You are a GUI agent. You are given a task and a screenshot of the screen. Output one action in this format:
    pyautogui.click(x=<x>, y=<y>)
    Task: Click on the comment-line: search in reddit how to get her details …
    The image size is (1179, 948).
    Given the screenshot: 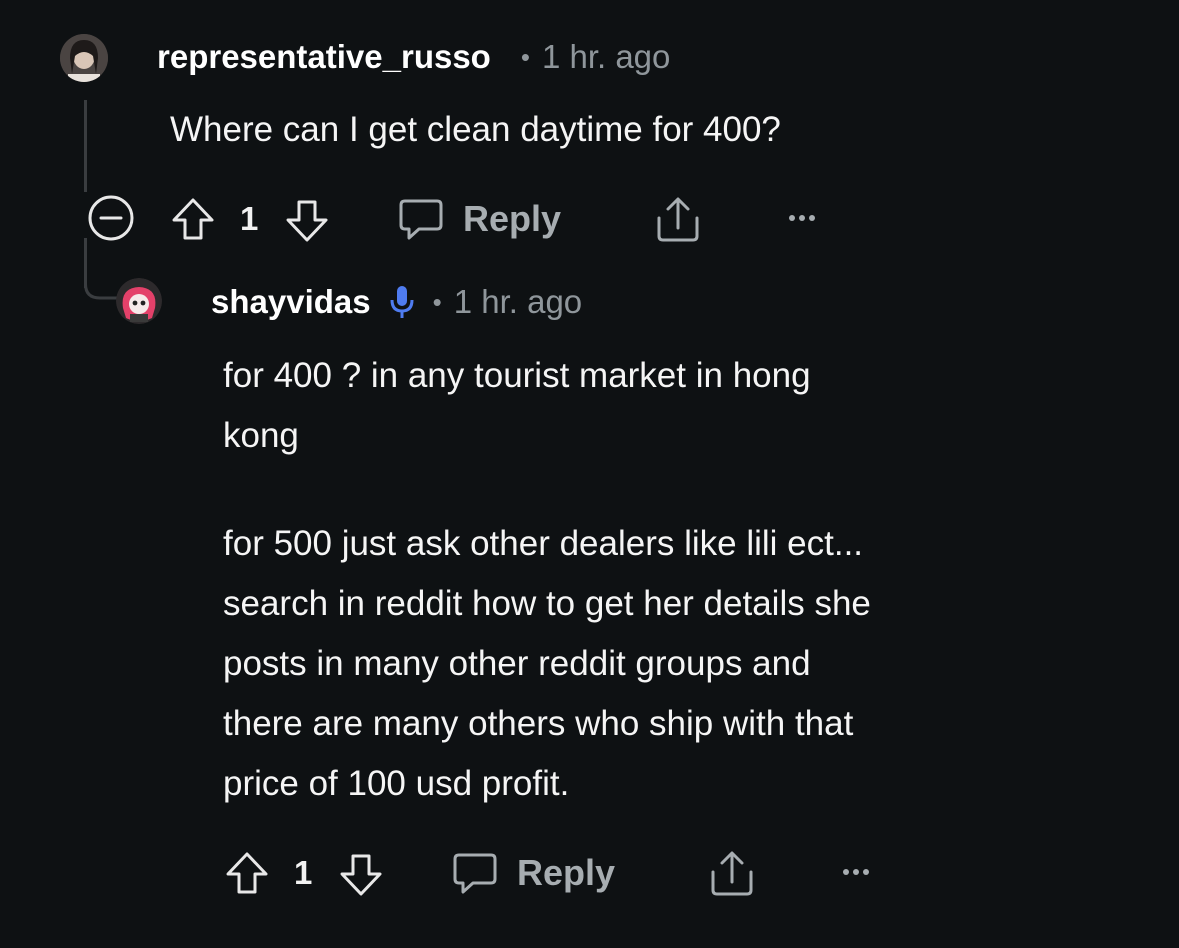 What is the action you would take?
    pyautogui.click(x=547, y=603)
    